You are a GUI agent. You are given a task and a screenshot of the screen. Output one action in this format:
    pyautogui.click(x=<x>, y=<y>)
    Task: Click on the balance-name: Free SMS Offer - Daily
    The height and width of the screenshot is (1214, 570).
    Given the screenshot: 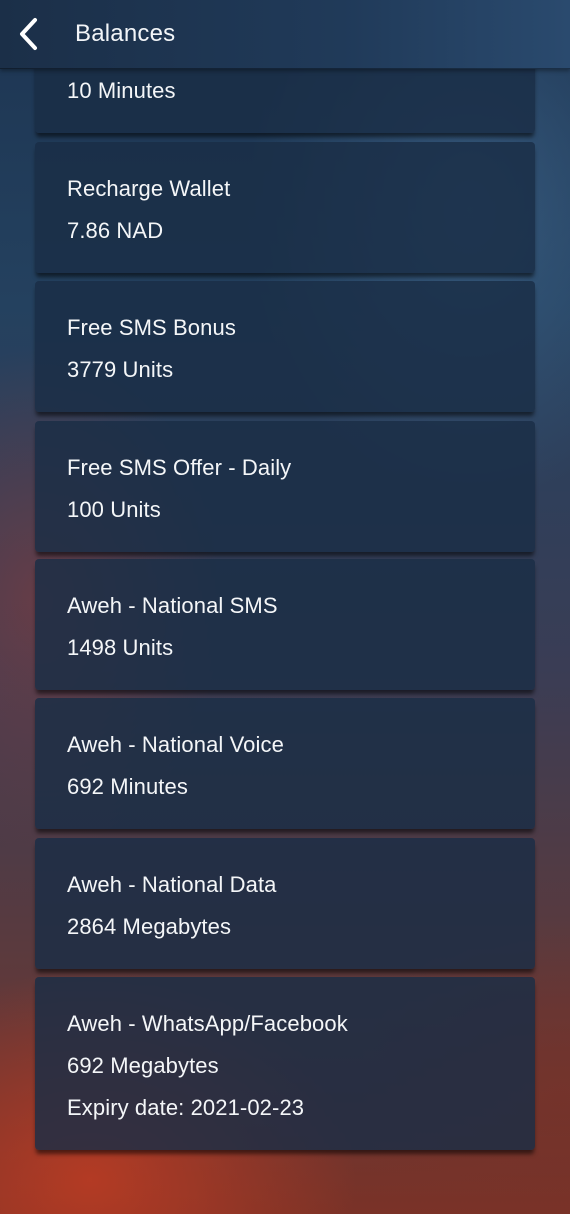 What is the action you would take?
    pyautogui.click(x=179, y=467)
    